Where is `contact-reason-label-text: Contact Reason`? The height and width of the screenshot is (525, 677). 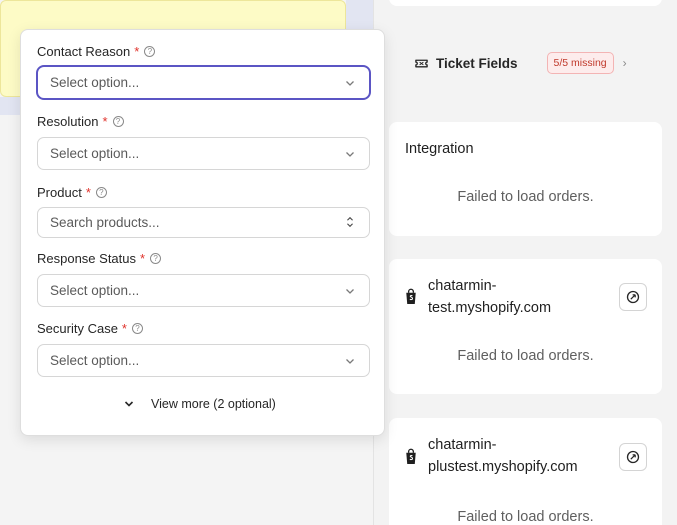 contact-reason-label-text: Contact Reason is located at coordinates (84, 51).